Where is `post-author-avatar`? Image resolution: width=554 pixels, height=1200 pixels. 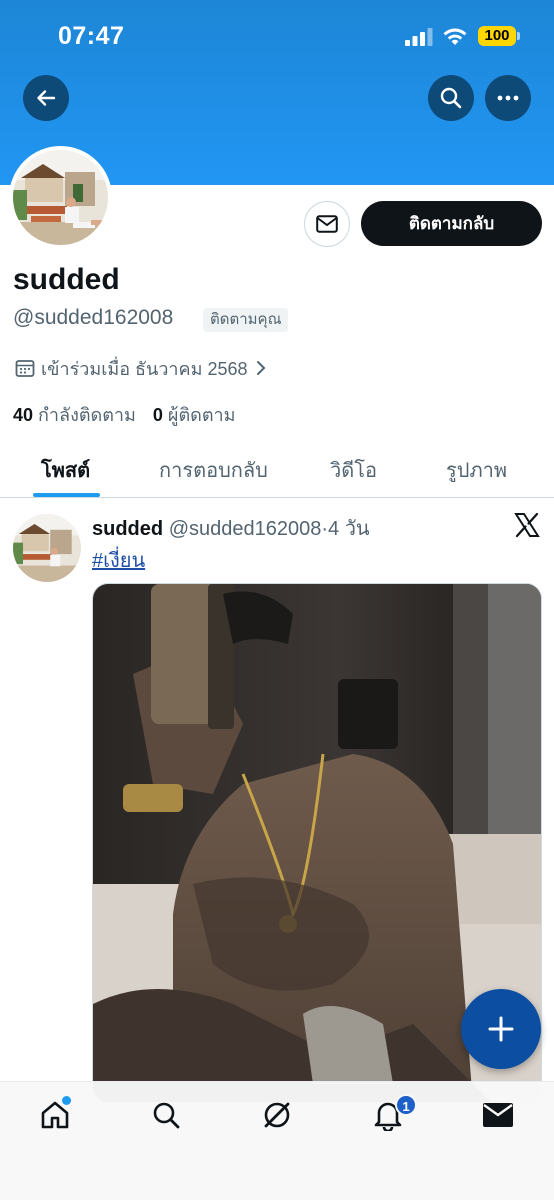 post-author-avatar is located at coordinates (47, 548).